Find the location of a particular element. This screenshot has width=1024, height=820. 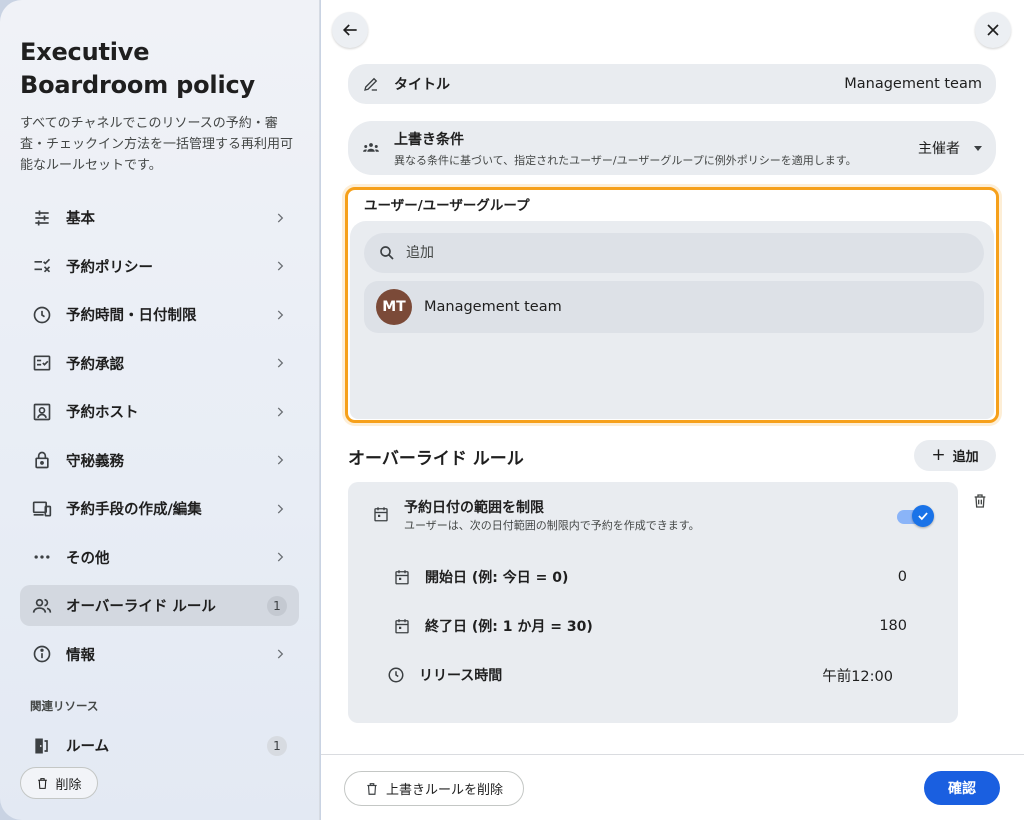

start-date-value: 0 is located at coordinates (902, 577).